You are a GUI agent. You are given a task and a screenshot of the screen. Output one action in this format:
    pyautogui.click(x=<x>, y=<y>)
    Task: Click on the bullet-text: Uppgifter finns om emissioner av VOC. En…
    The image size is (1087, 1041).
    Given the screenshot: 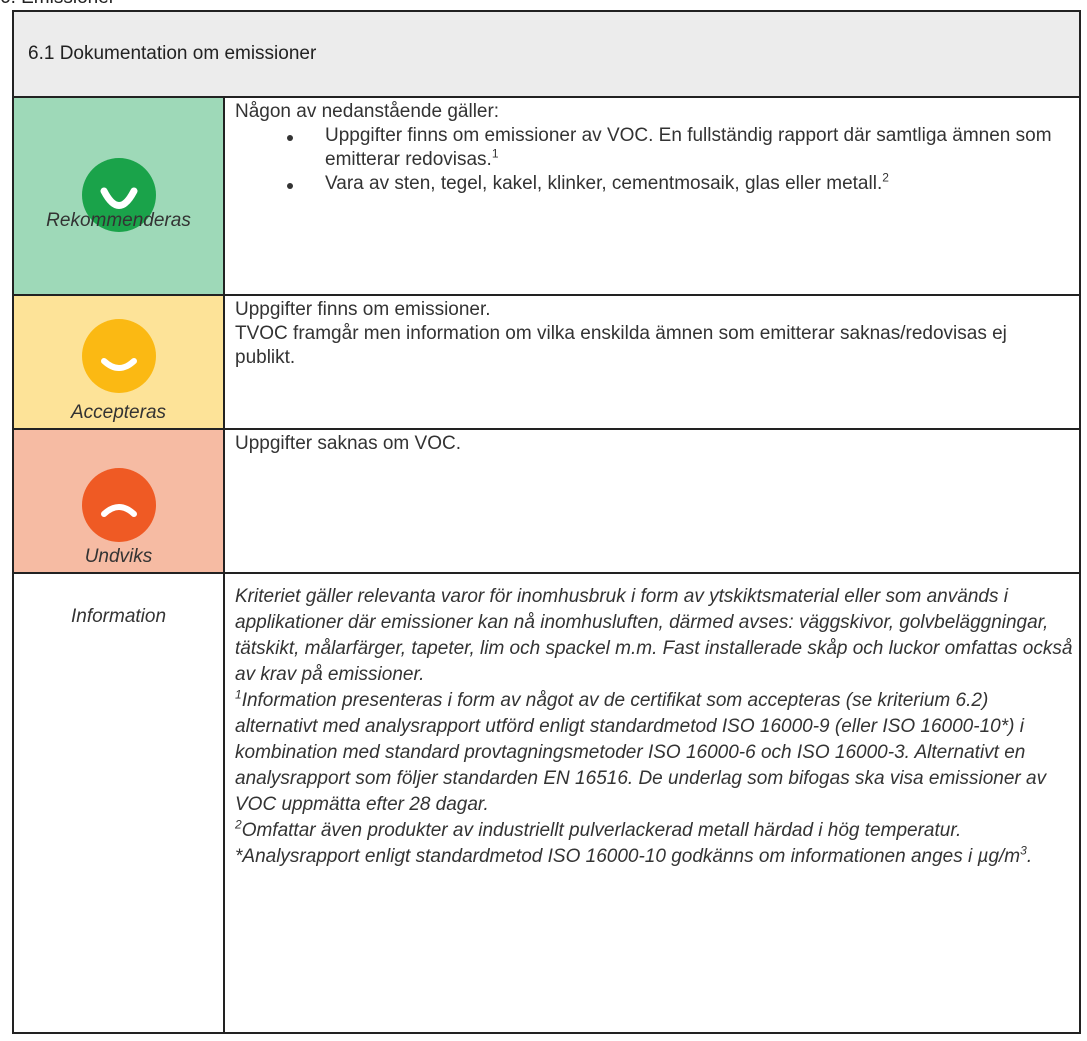 What is the action you would take?
    pyautogui.click(x=688, y=147)
    